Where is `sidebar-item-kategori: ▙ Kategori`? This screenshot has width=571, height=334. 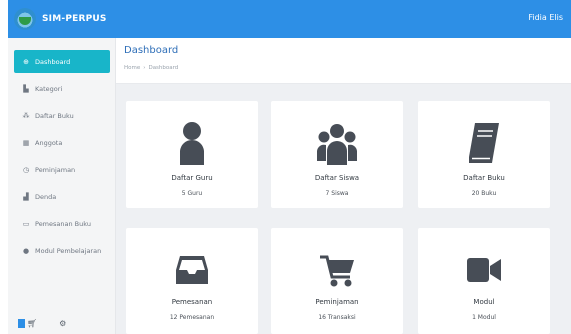
sidebar-item-kategori: ▙ Kategori is located at coordinates (62, 88).